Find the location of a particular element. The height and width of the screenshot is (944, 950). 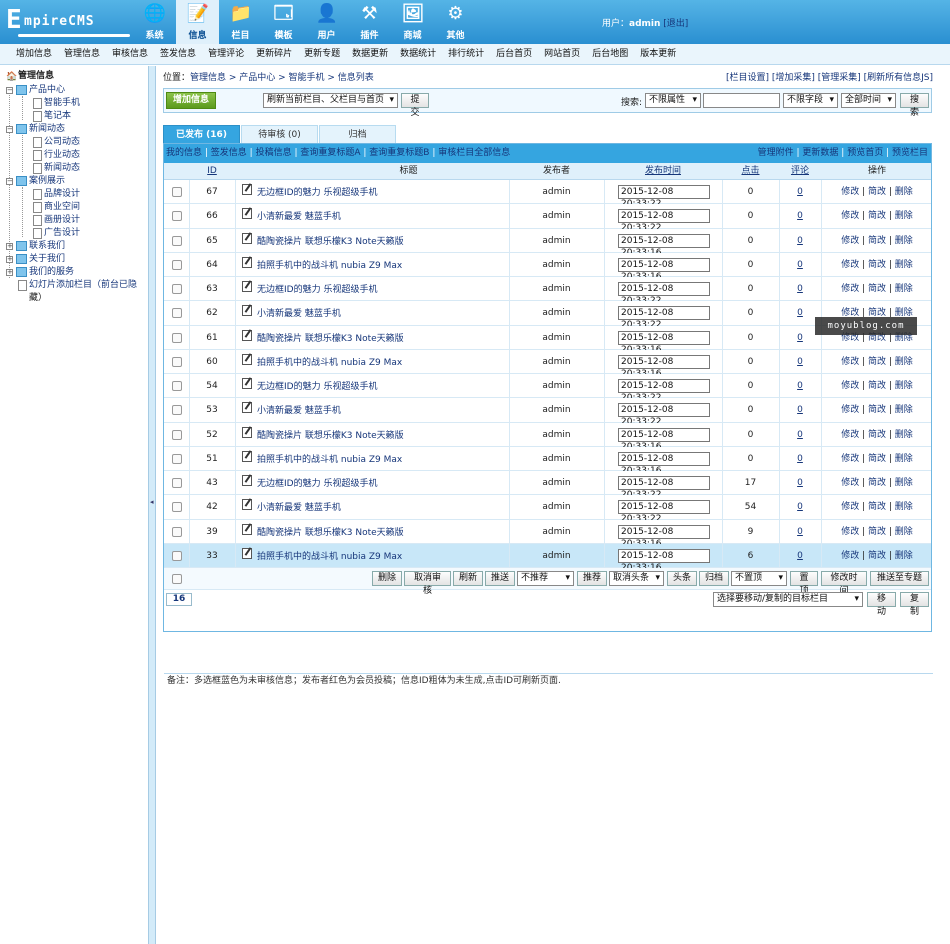

tree-label: 公司动态 is located at coordinates (62, 142).